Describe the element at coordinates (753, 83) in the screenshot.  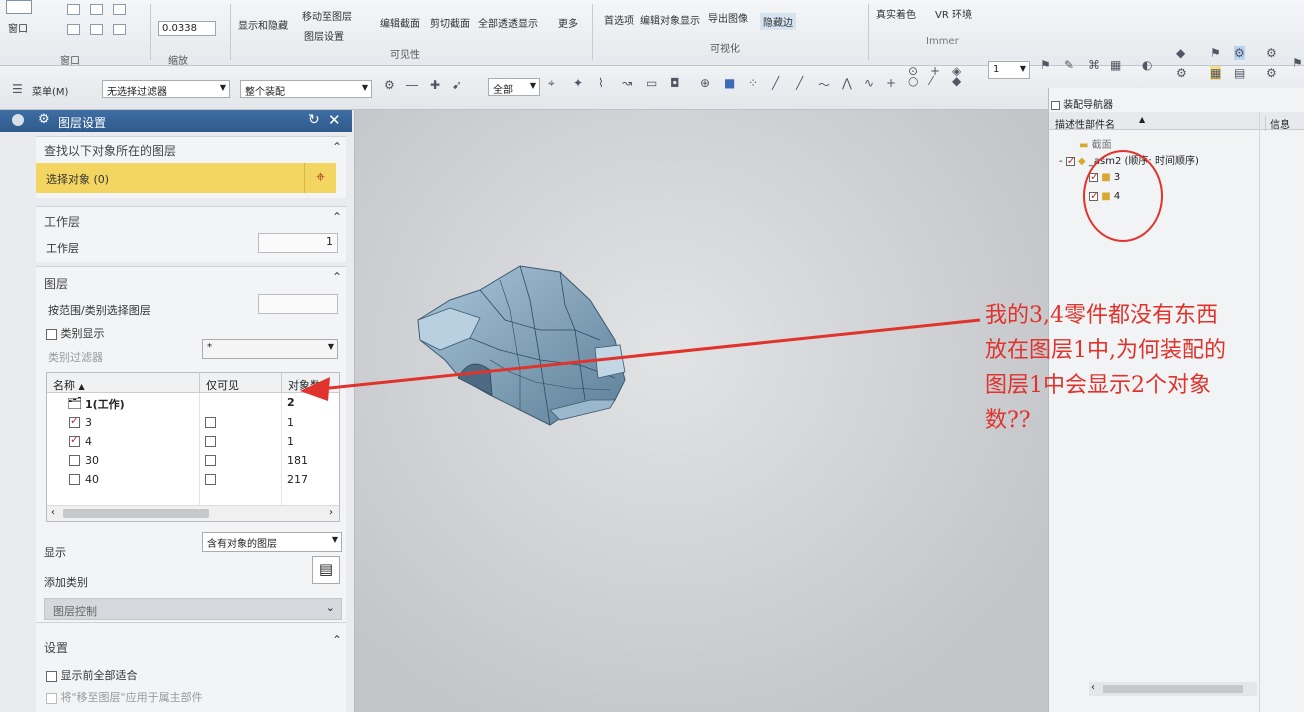
I see `points-icon: ⁘` at that location.